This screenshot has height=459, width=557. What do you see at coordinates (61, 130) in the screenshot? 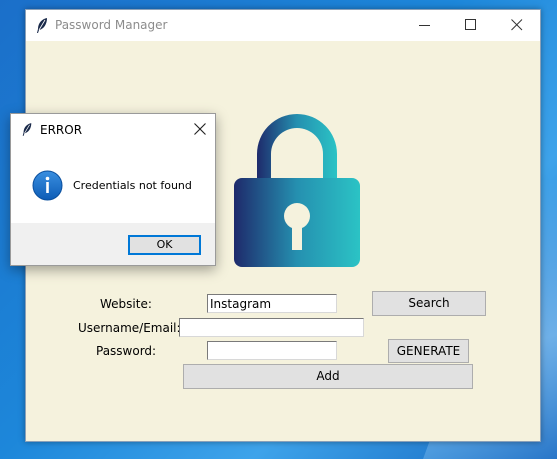
I see `dialog-title: ERROR` at bounding box center [61, 130].